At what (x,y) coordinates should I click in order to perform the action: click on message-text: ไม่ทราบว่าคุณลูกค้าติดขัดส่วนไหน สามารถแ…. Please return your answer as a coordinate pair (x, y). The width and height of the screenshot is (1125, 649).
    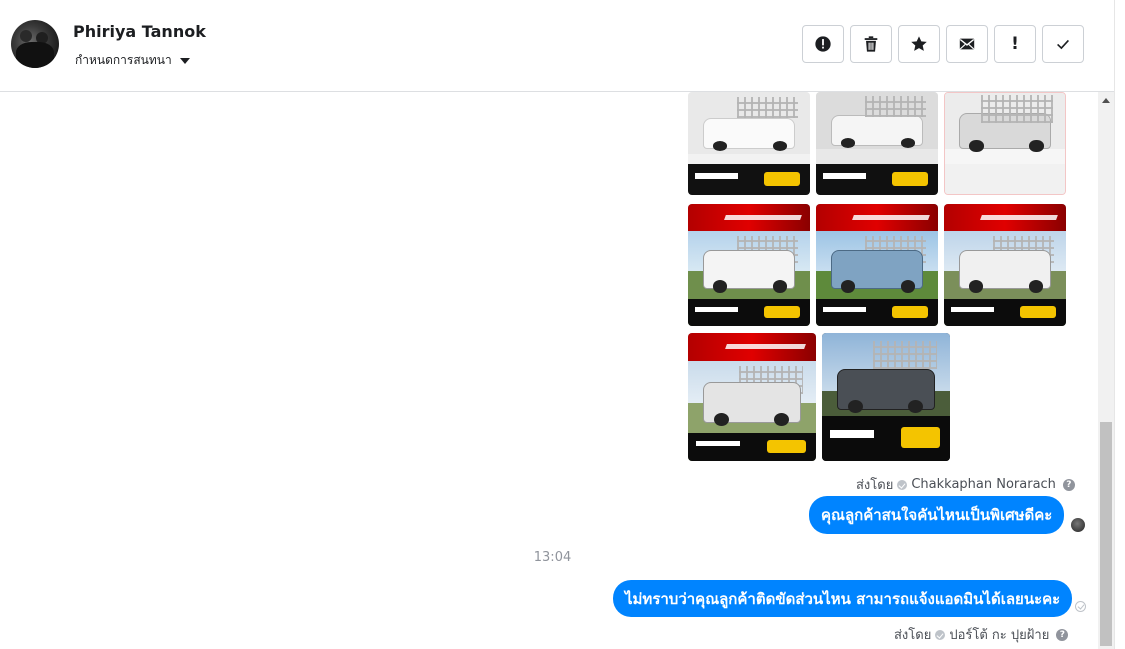
    Looking at the image, I should click on (843, 598).